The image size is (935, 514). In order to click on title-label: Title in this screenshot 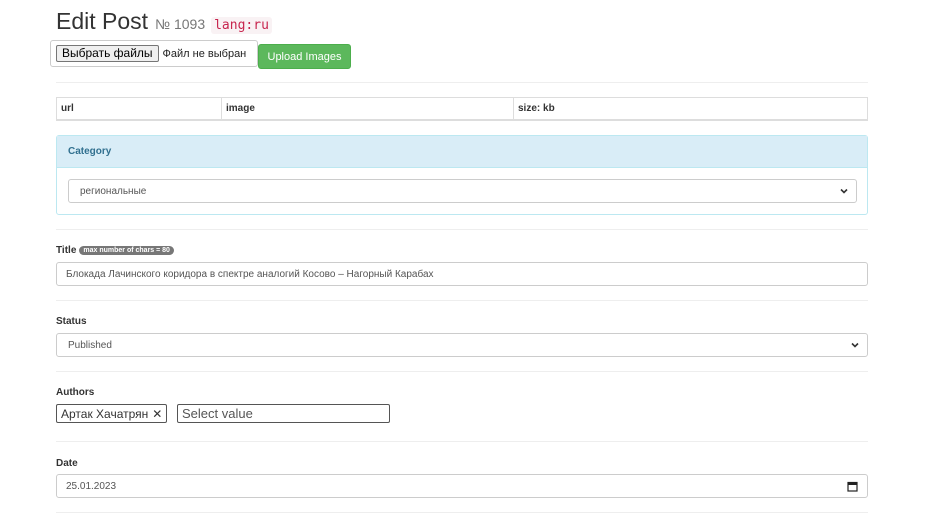, I will do `click(66, 250)`.